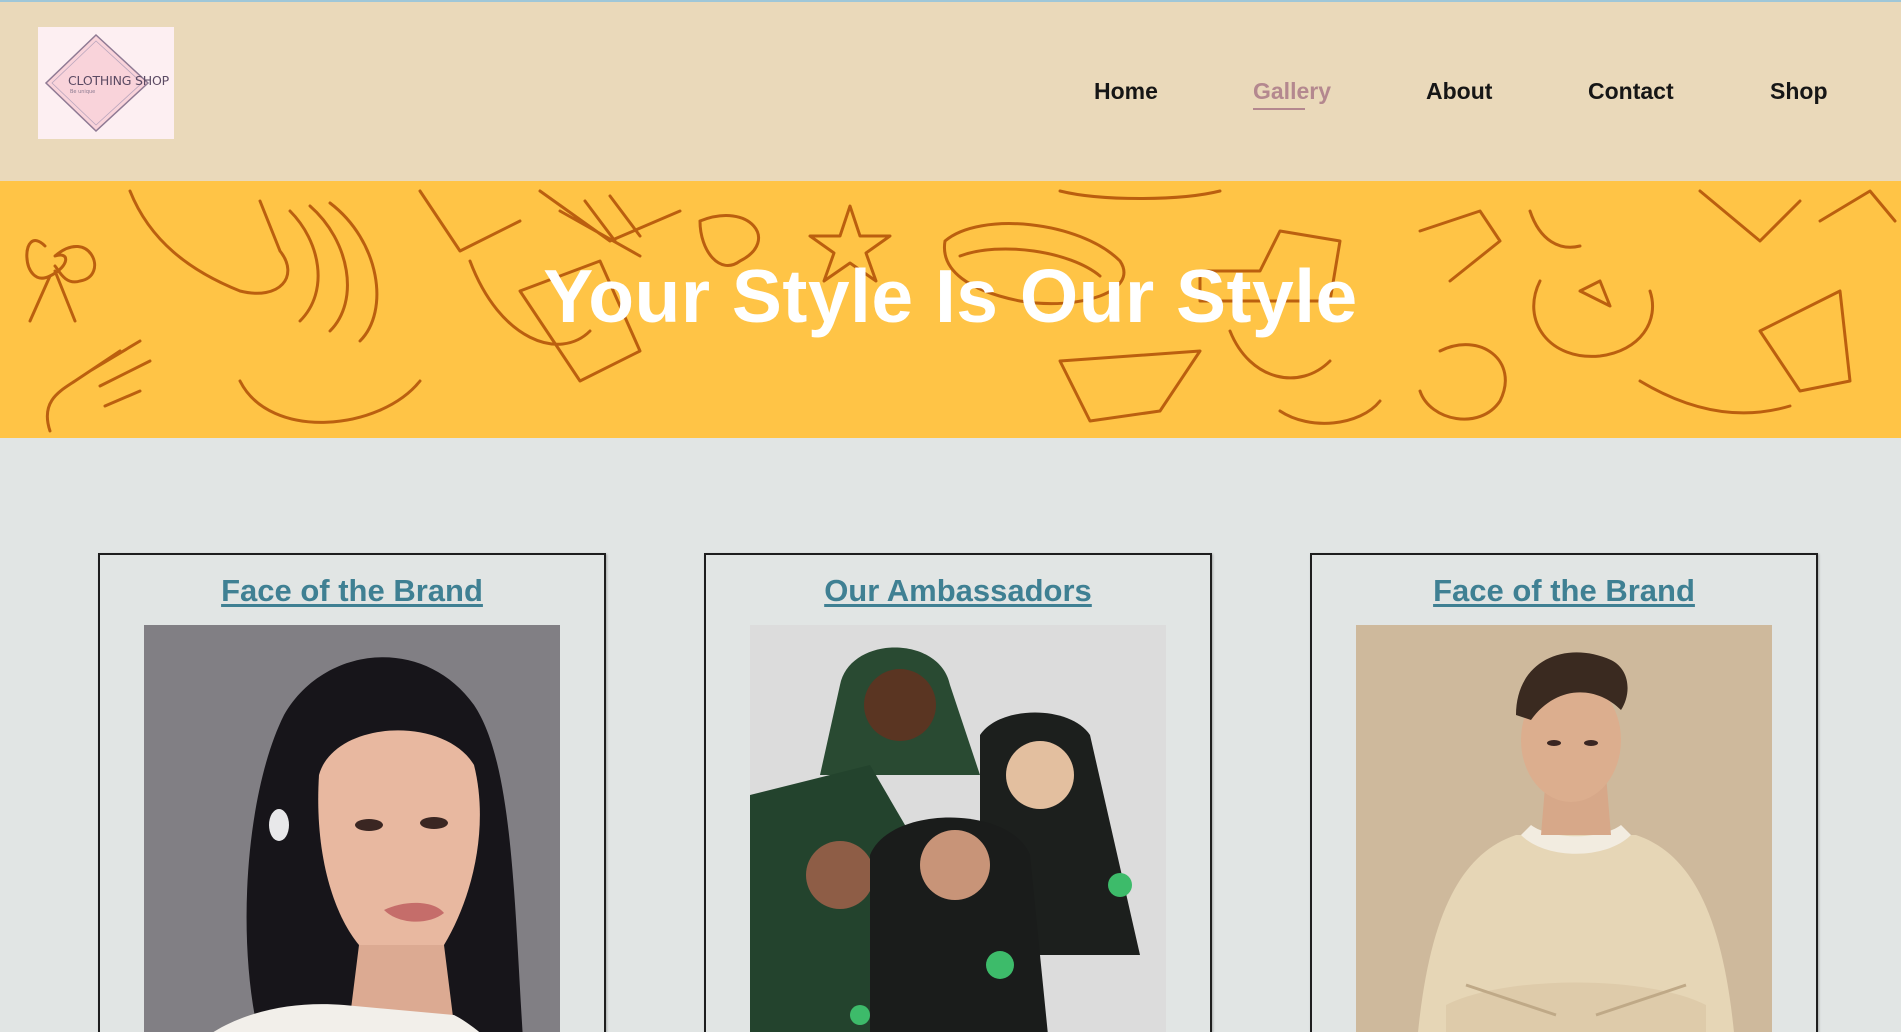 The height and width of the screenshot is (1032, 1901). I want to click on card-title-link: Our Ambassadors, so click(958, 591).